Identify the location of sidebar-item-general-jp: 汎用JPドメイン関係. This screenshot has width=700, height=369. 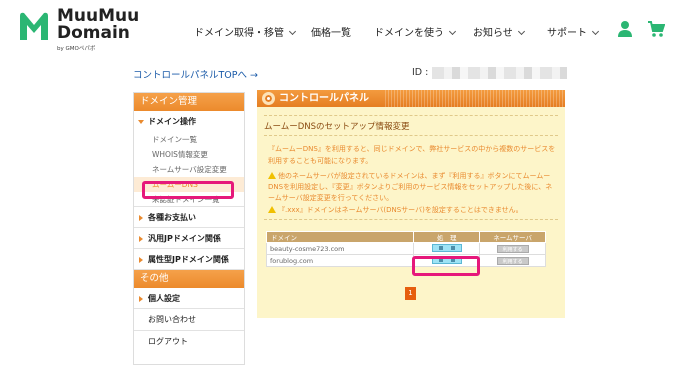
(189, 238).